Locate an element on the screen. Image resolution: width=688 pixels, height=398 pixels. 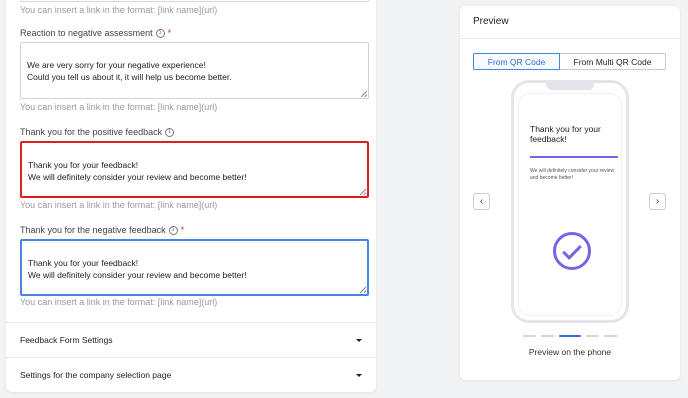
accordion-company-selection-settings: Settings for the company selection page is located at coordinates (191, 375).